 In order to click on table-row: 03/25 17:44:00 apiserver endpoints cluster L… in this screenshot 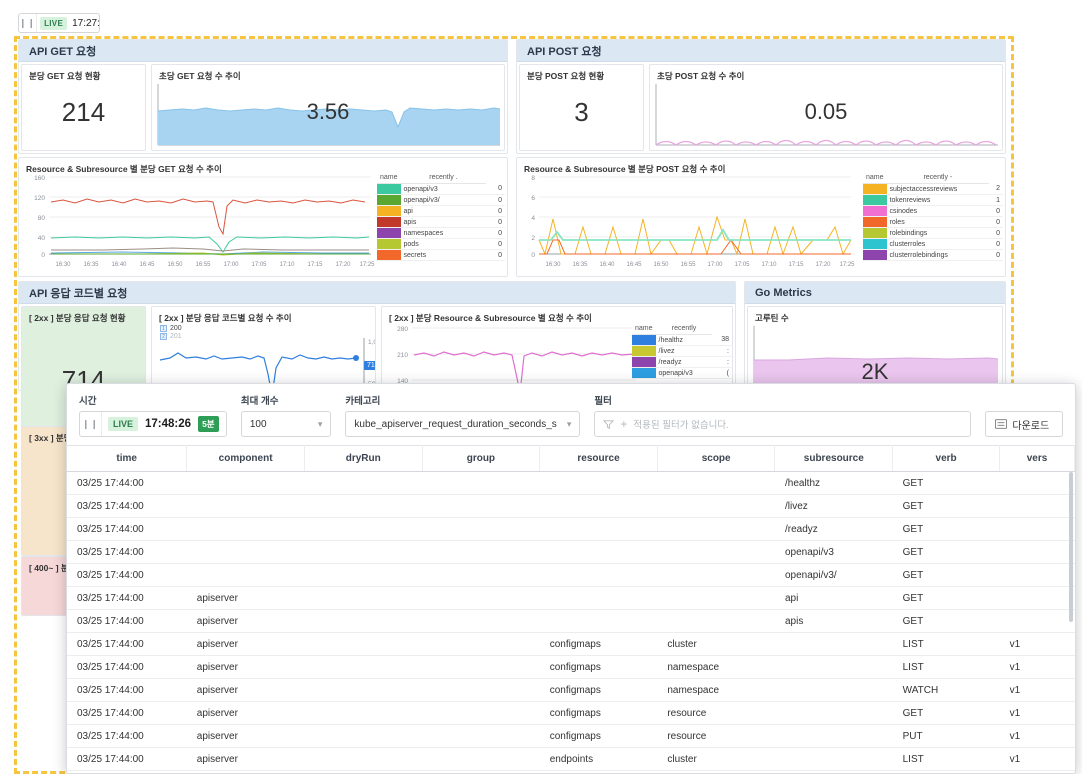, I will do `click(571, 759)`.